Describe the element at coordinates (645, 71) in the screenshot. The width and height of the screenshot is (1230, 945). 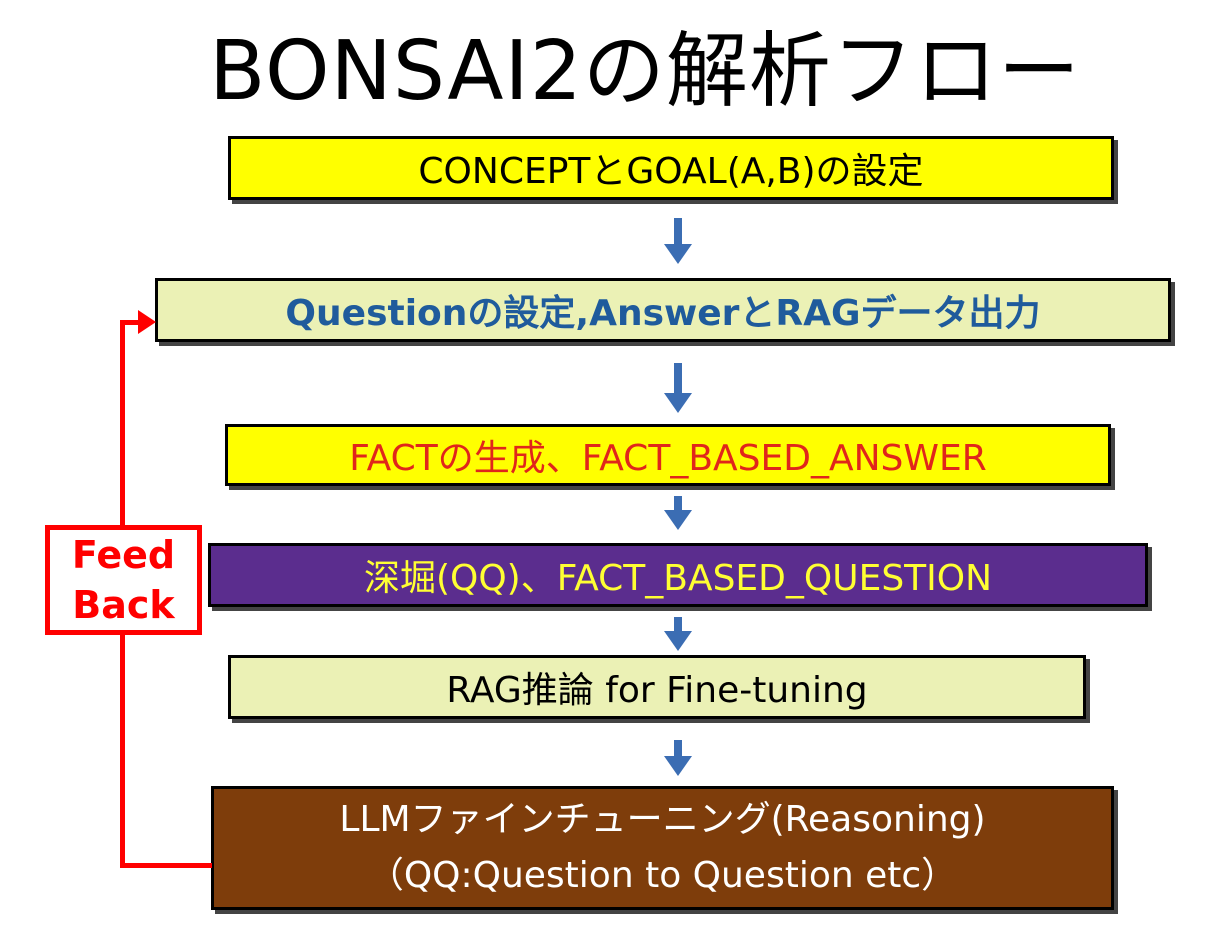
I see `page-title: BONSAI2の解析フロー` at that location.